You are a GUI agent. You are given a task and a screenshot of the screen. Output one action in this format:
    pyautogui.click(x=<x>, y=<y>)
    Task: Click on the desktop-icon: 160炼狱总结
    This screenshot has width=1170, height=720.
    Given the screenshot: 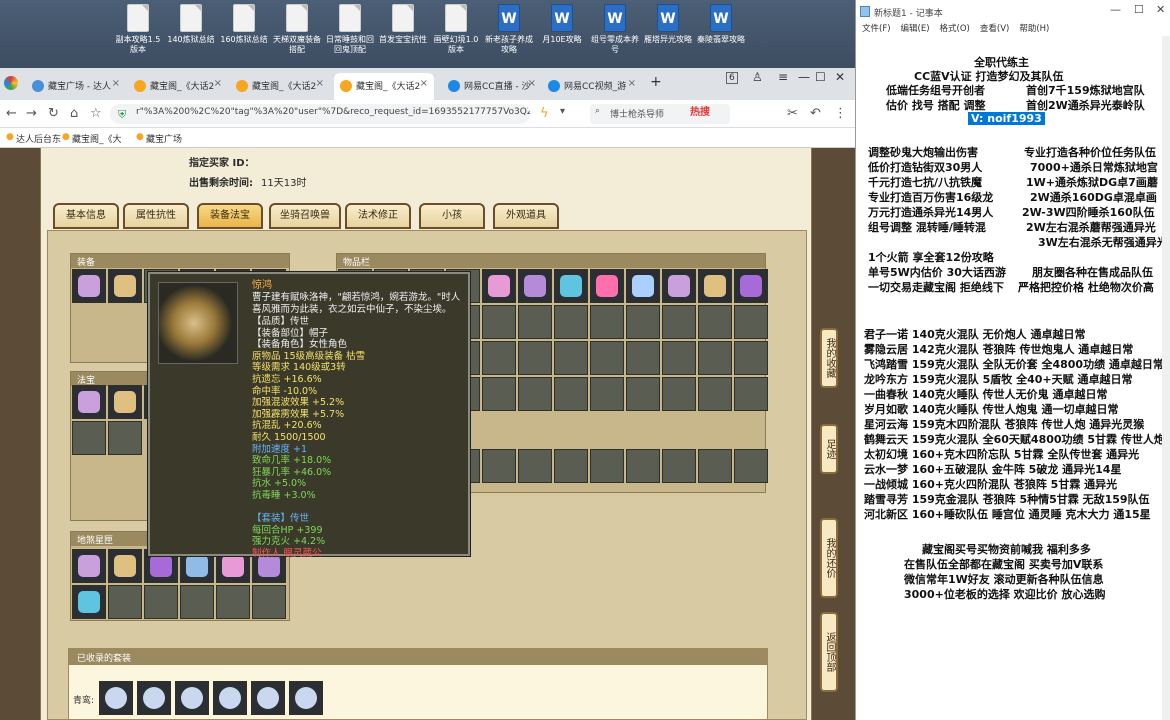 What is the action you would take?
    pyautogui.click(x=244, y=24)
    